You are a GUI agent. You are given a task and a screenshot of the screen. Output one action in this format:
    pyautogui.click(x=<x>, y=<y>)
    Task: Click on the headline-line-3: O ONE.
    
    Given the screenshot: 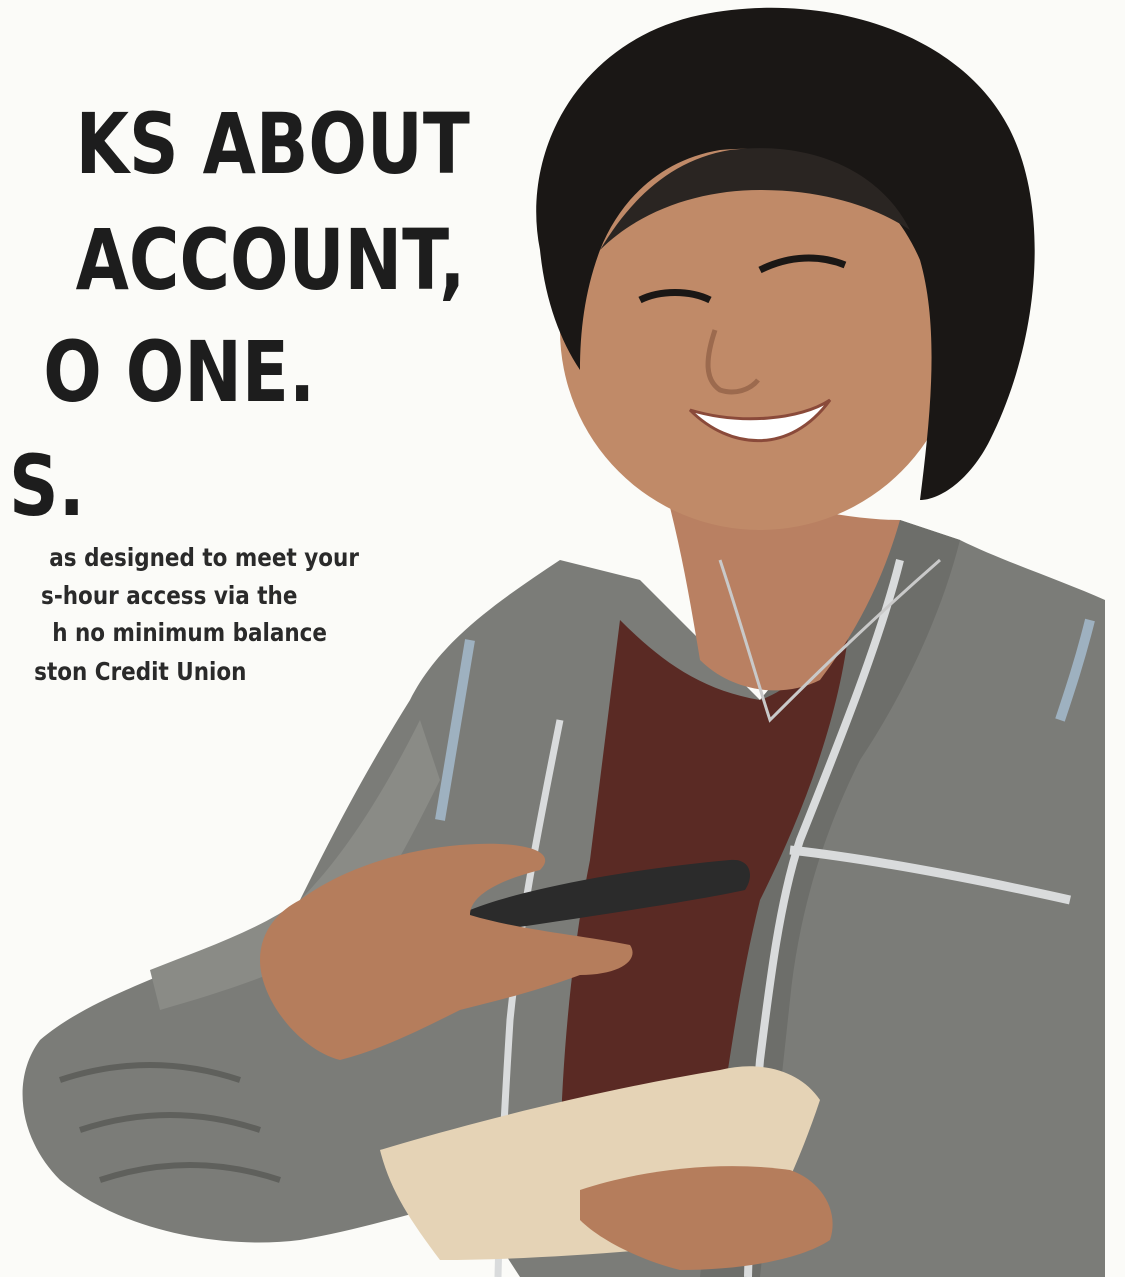 What is the action you would take?
    pyautogui.click(x=179, y=372)
    